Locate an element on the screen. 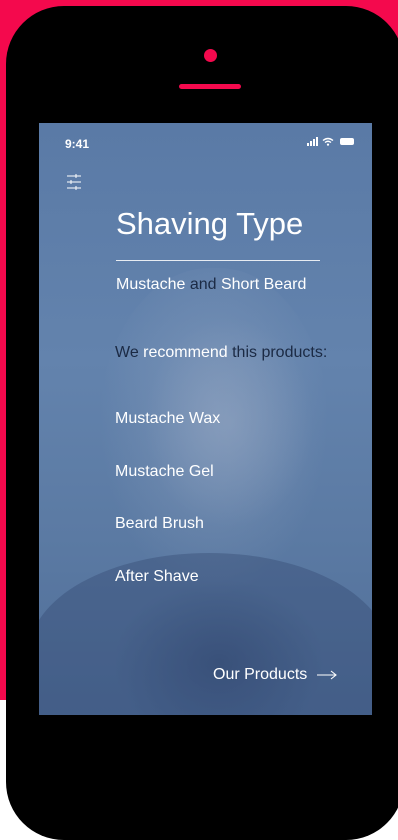 Image resolution: width=398 pixels, height=840 pixels. product-item-mustache-gel: Mustache Gel is located at coordinates (164, 472).